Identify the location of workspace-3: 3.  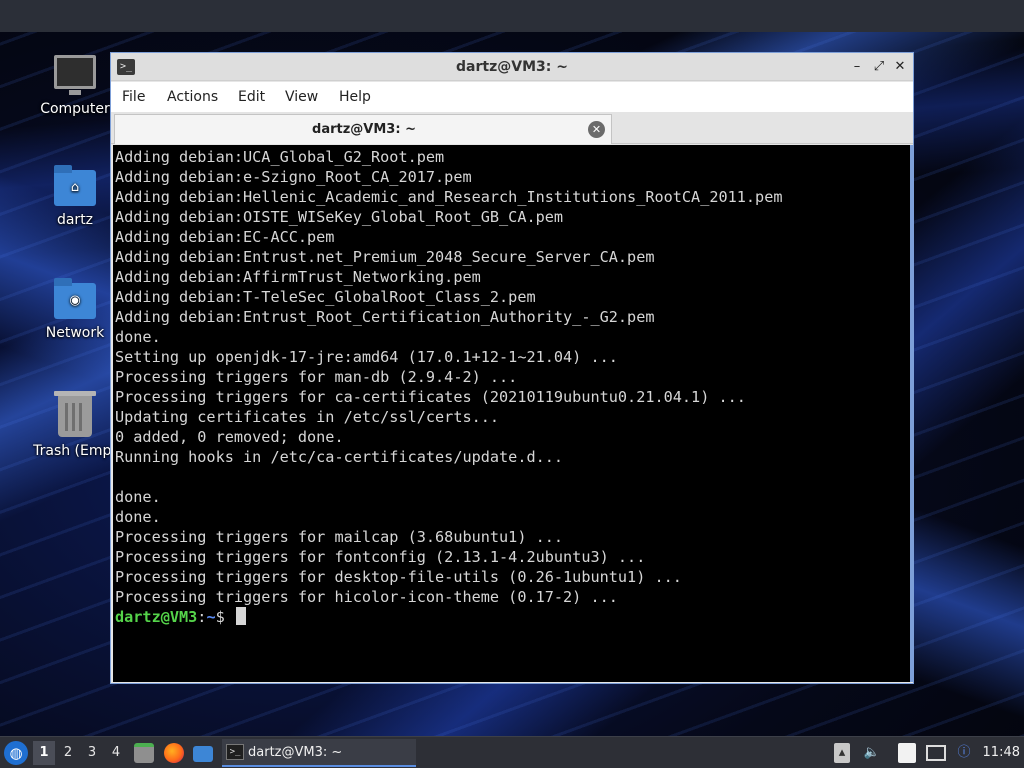
(92, 753).